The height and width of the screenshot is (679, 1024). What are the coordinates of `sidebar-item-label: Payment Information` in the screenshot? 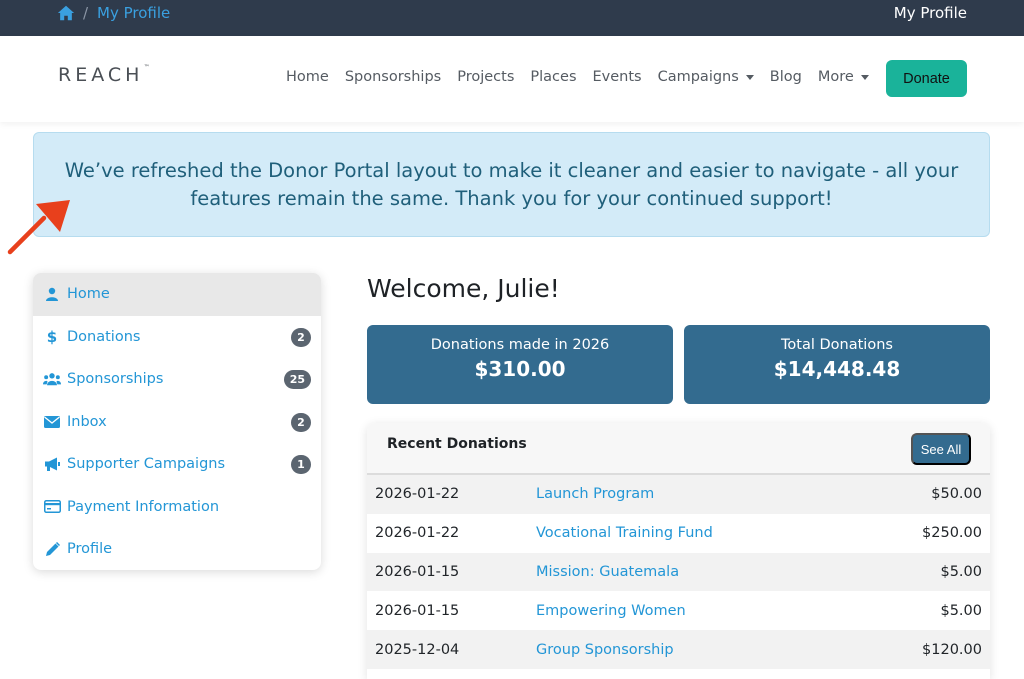 It's located at (143, 506).